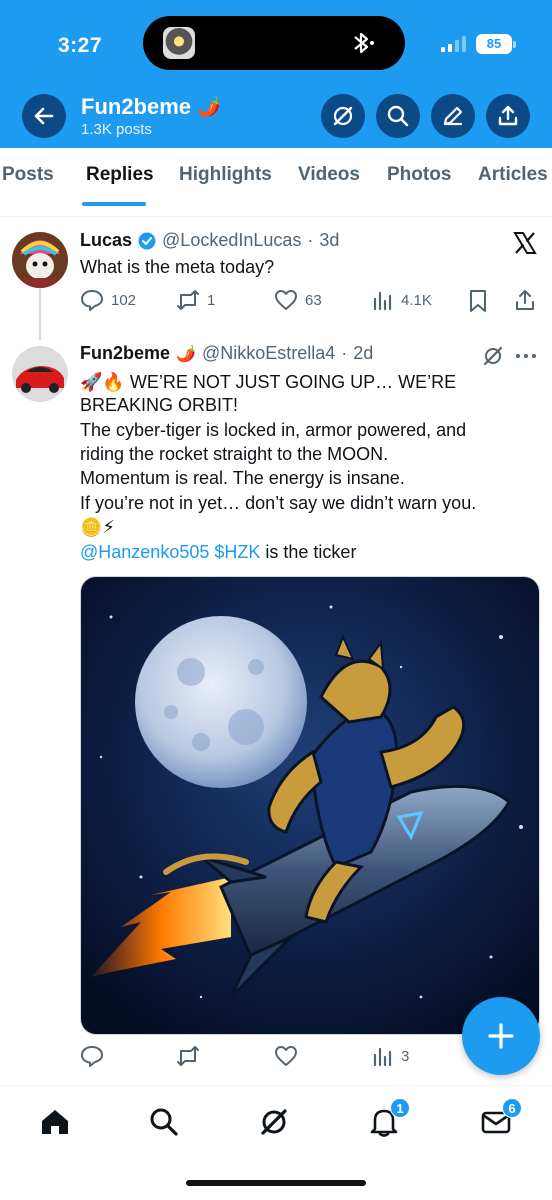 The image size is (552, 1200). I want to click on plus-icon, so click(501, 1036).